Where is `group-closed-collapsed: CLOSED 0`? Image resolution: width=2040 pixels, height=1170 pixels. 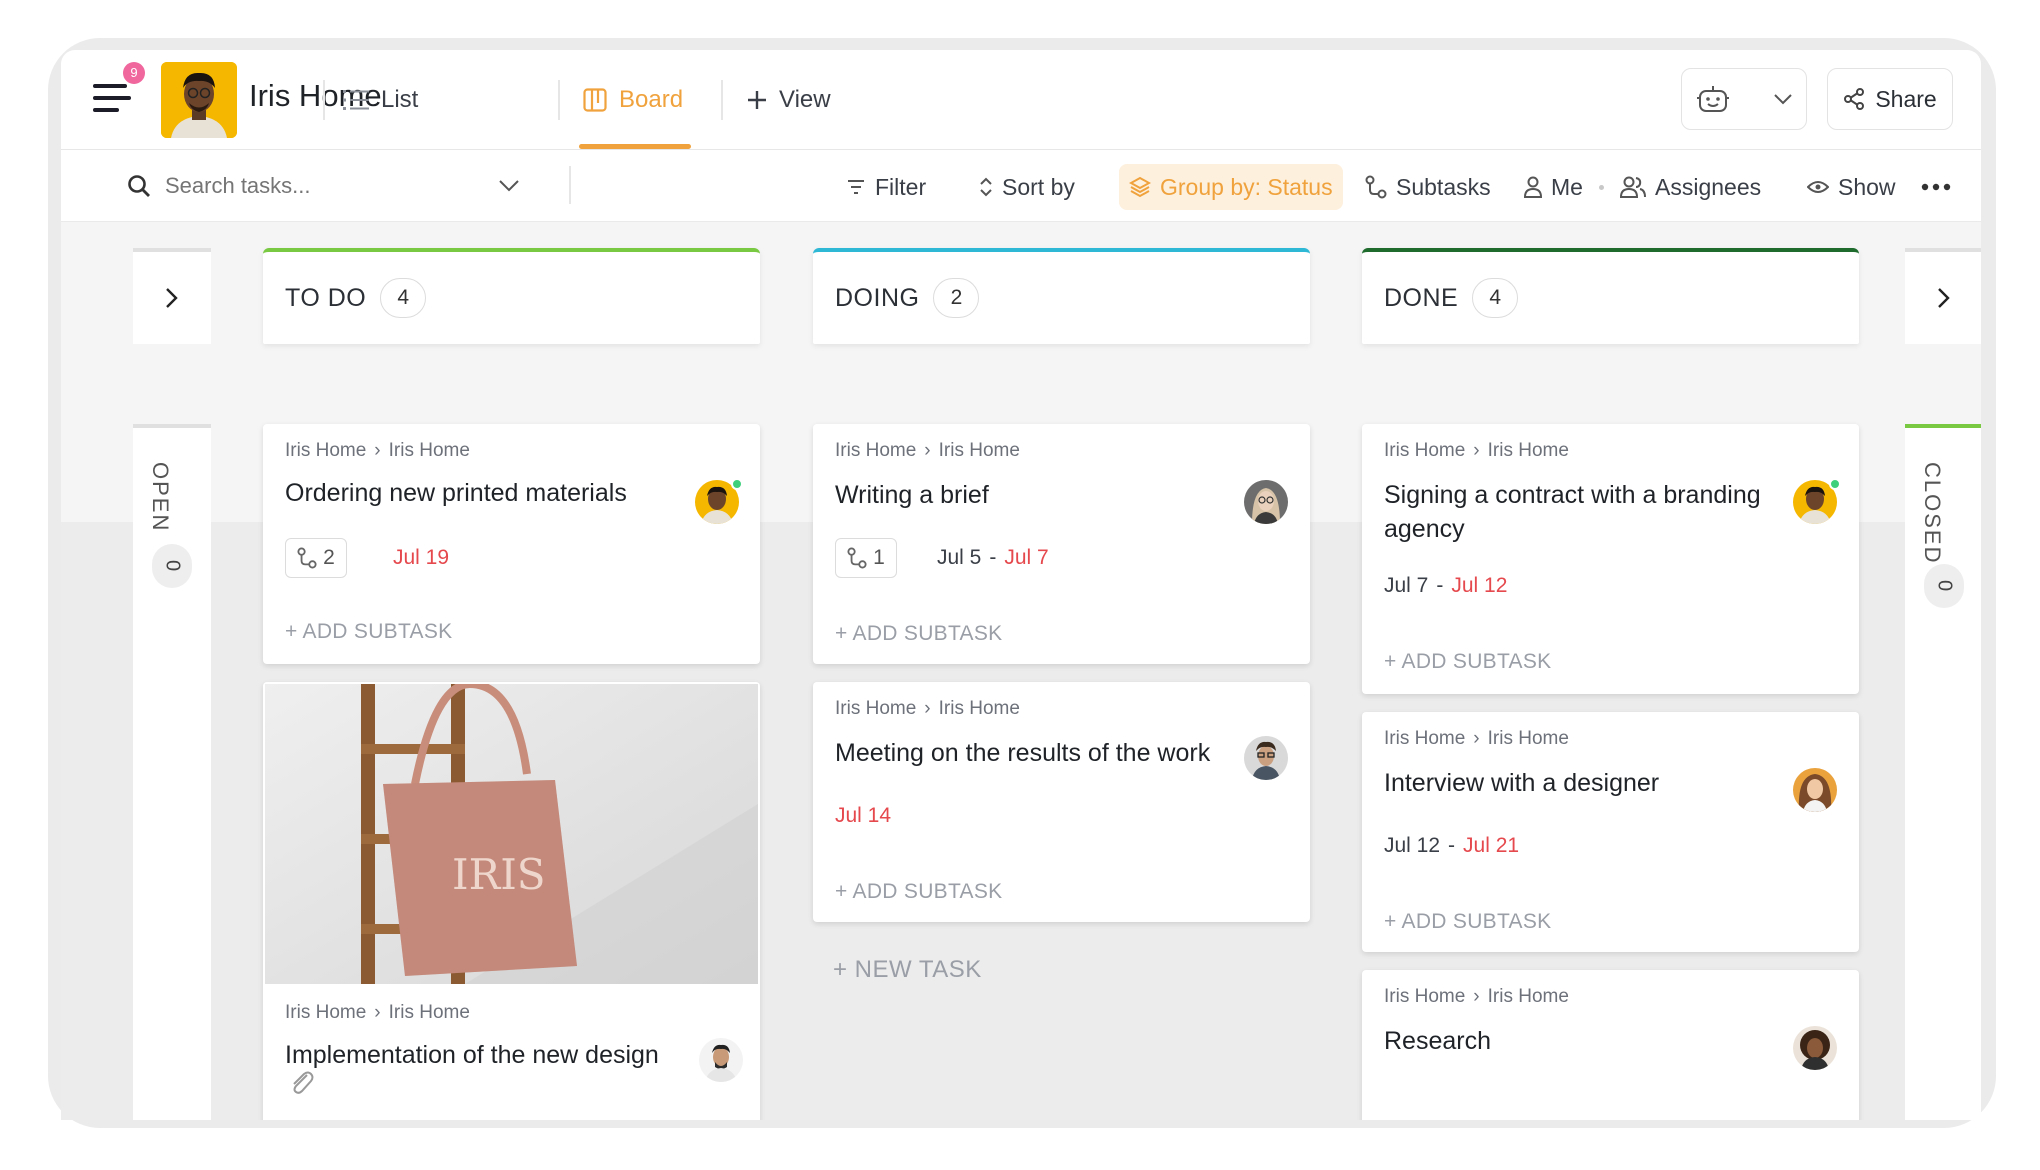
group-closed-collapsed: CLOSED 0 is located at coordinates (1943, 772).